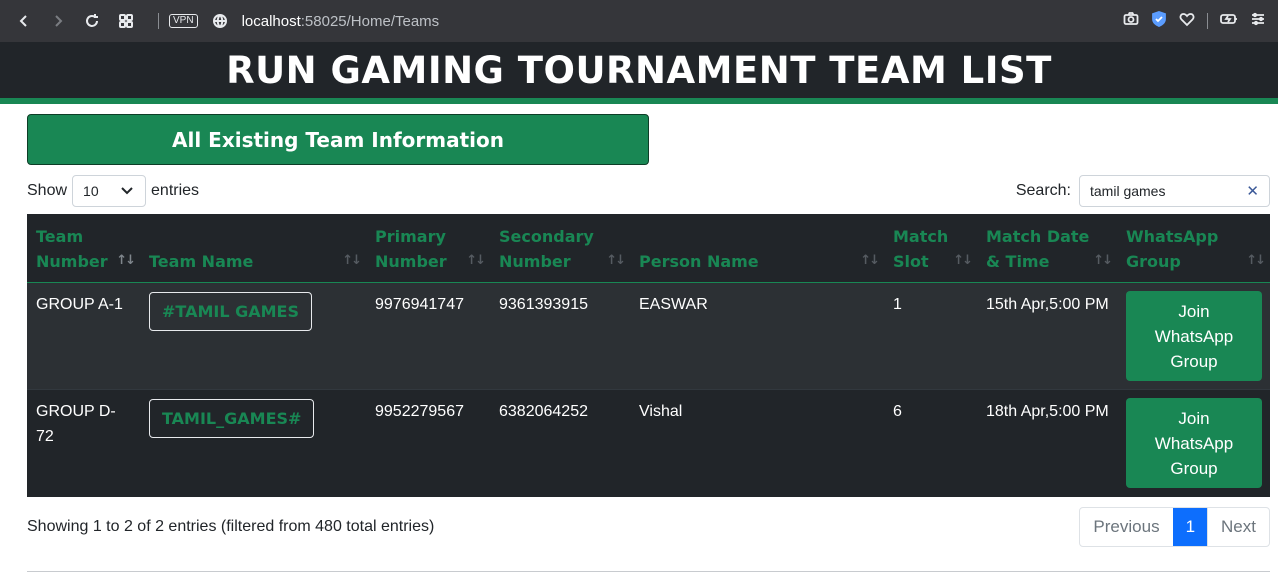  Describe the element at coordinates (1238, 526) in the screenshot. I see `next-page-button: Next` at that location.